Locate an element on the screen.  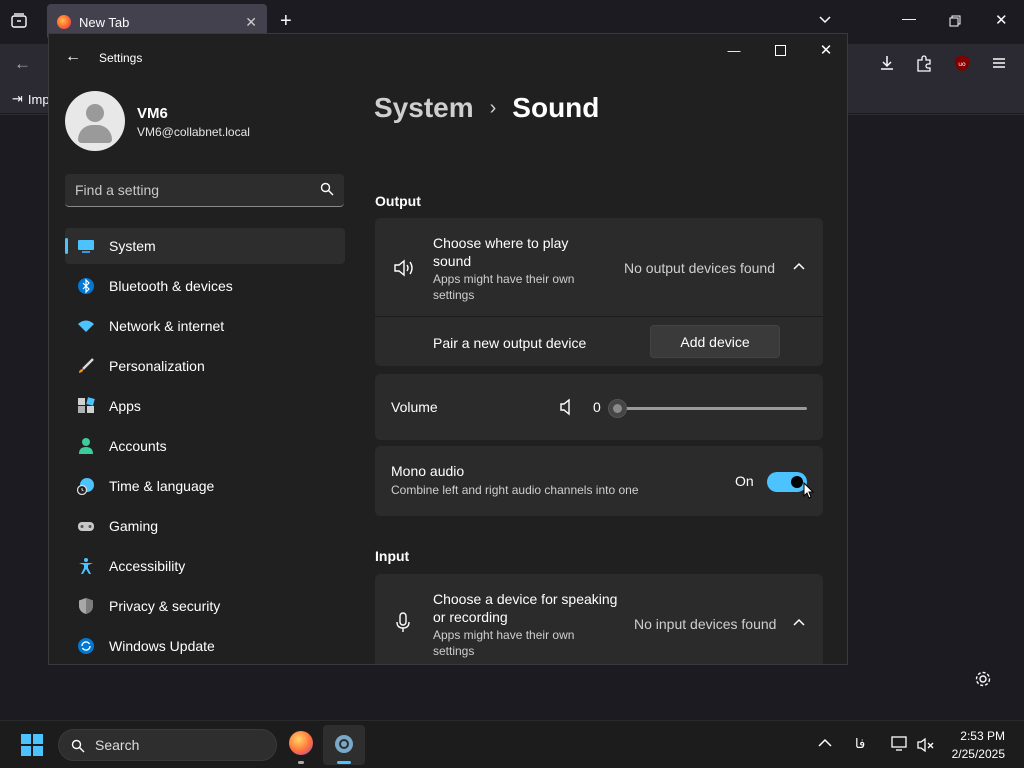
avatar is located at coordinates (95, 121).